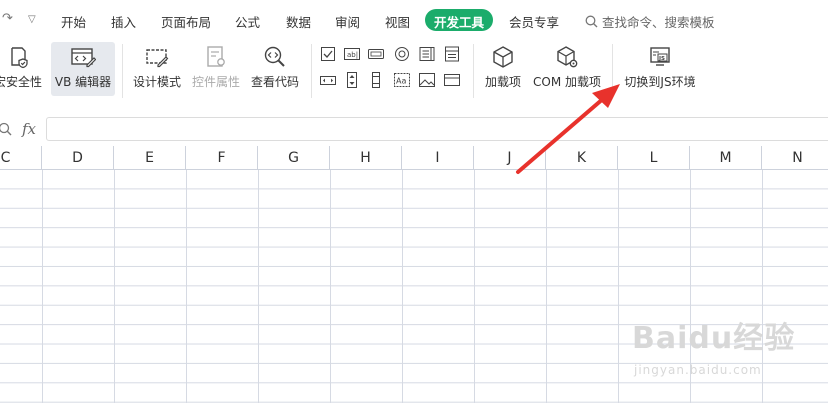 This screenshot has height=403, width=828. What do you see at coordinates (157, 69) in the screenshot?
I see `design-mode-button: 设计模式` at bounding box center [157, 69].